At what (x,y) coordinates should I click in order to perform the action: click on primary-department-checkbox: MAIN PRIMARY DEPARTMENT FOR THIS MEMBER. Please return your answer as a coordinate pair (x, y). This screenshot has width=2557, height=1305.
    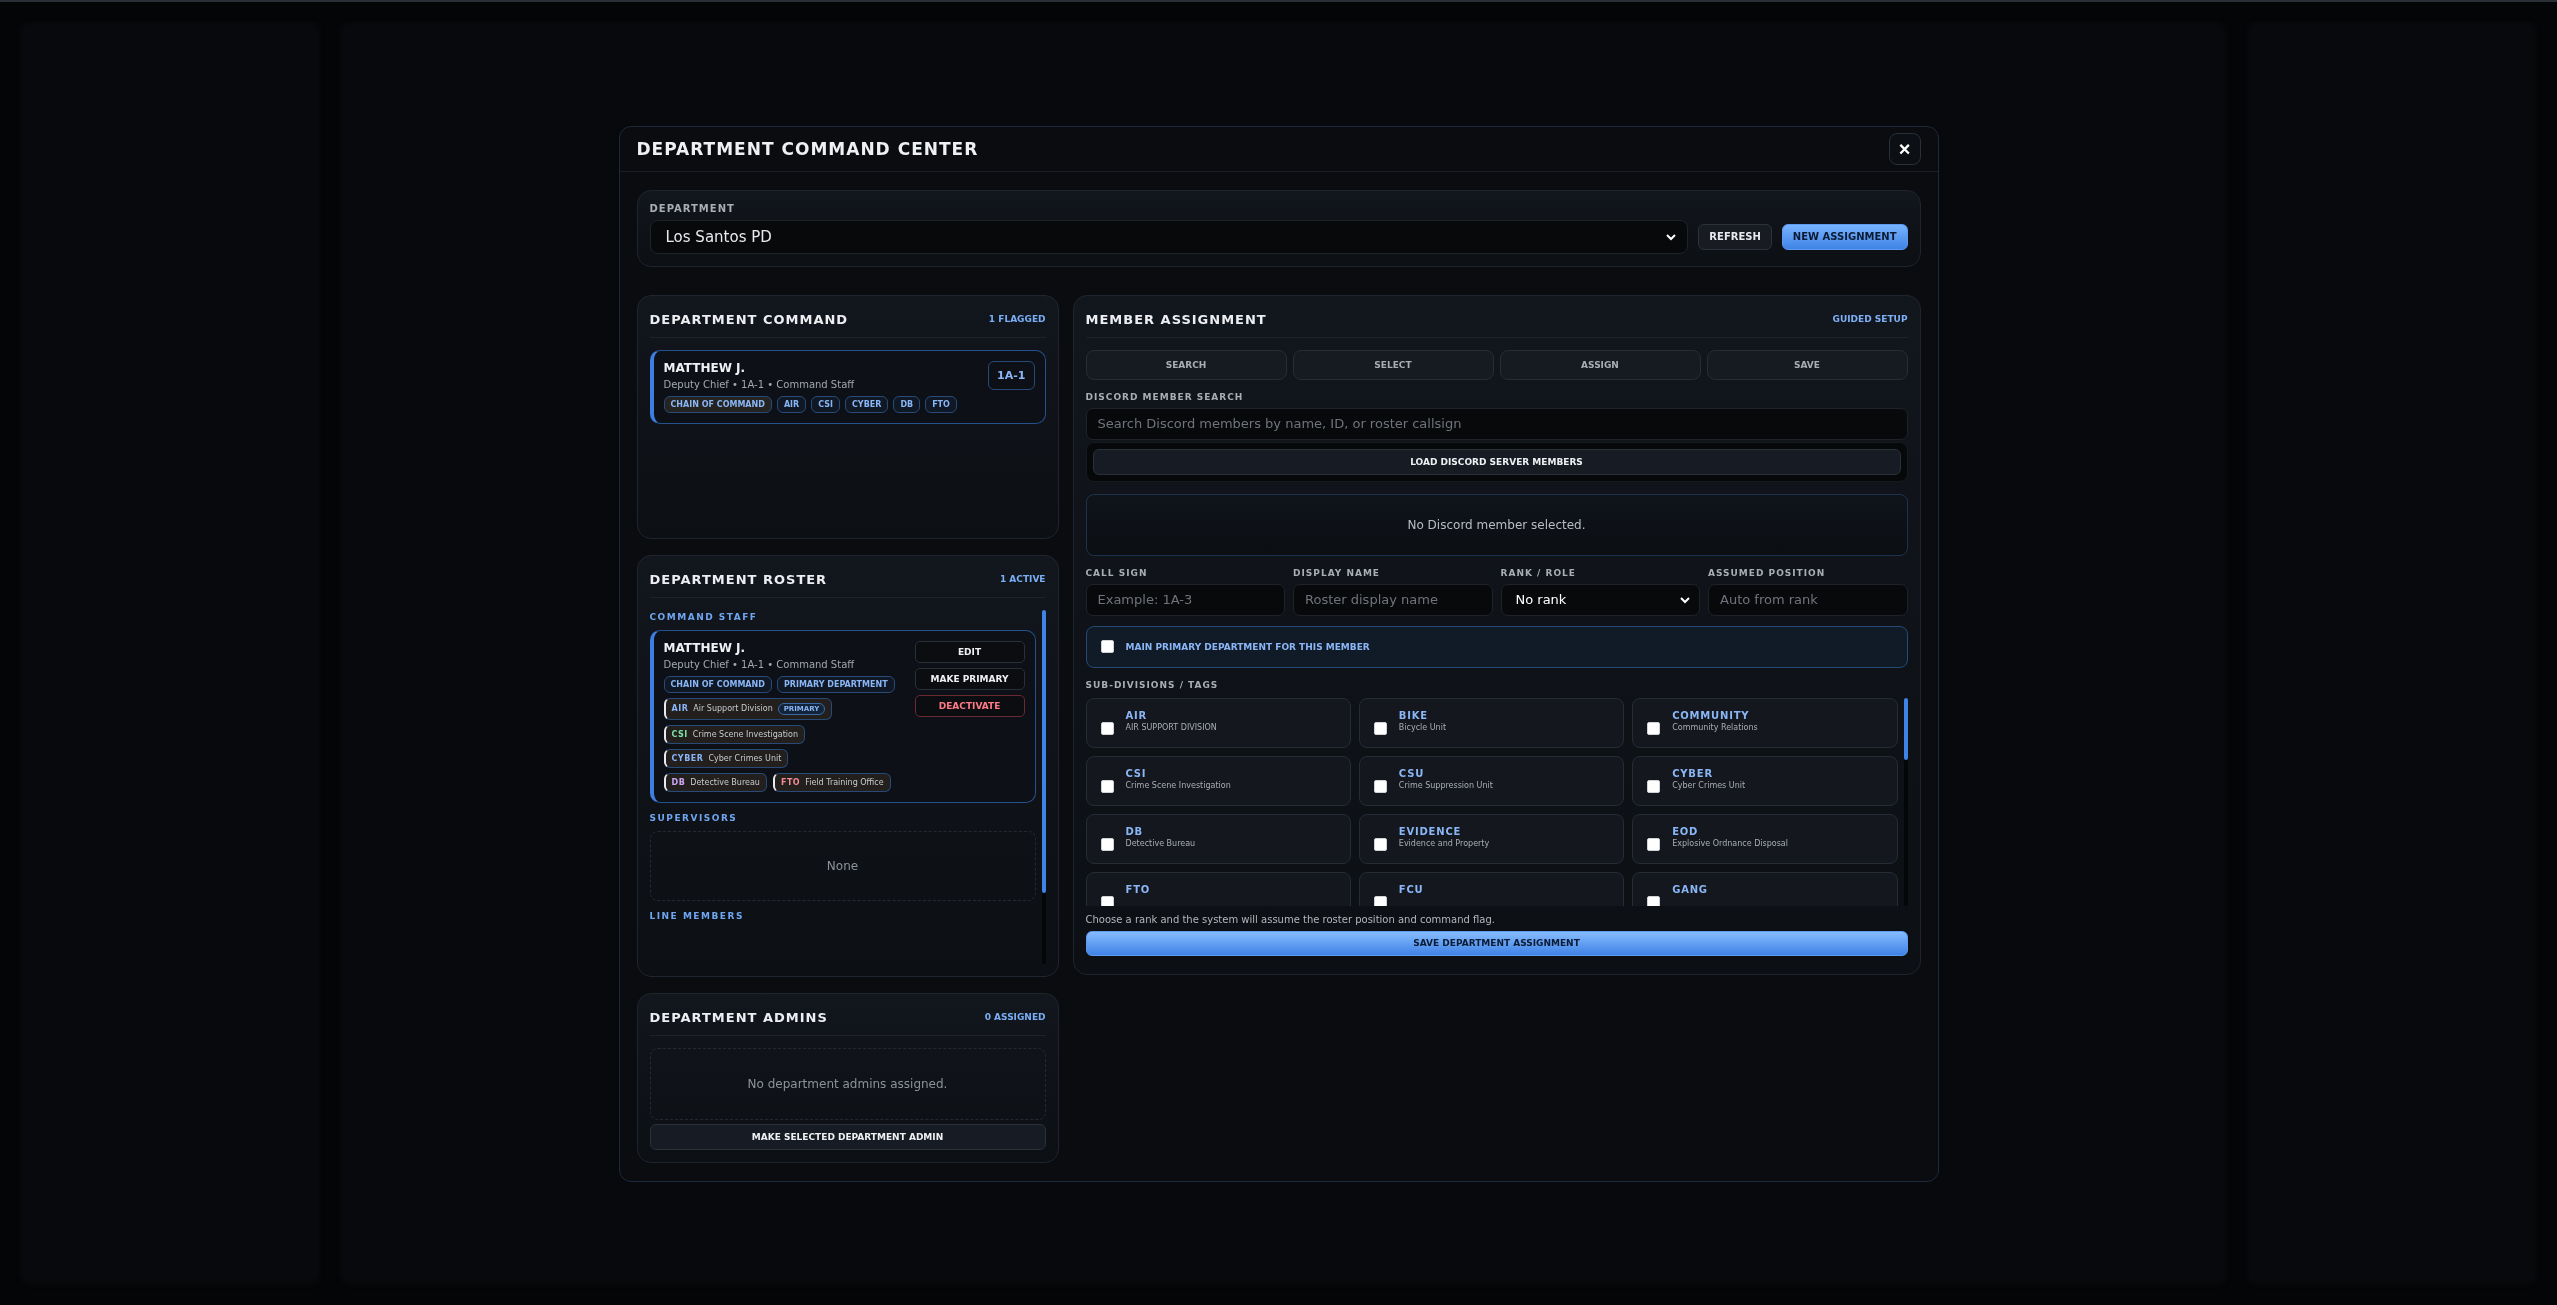
    Looking at the image, I should click on (1496, 646).